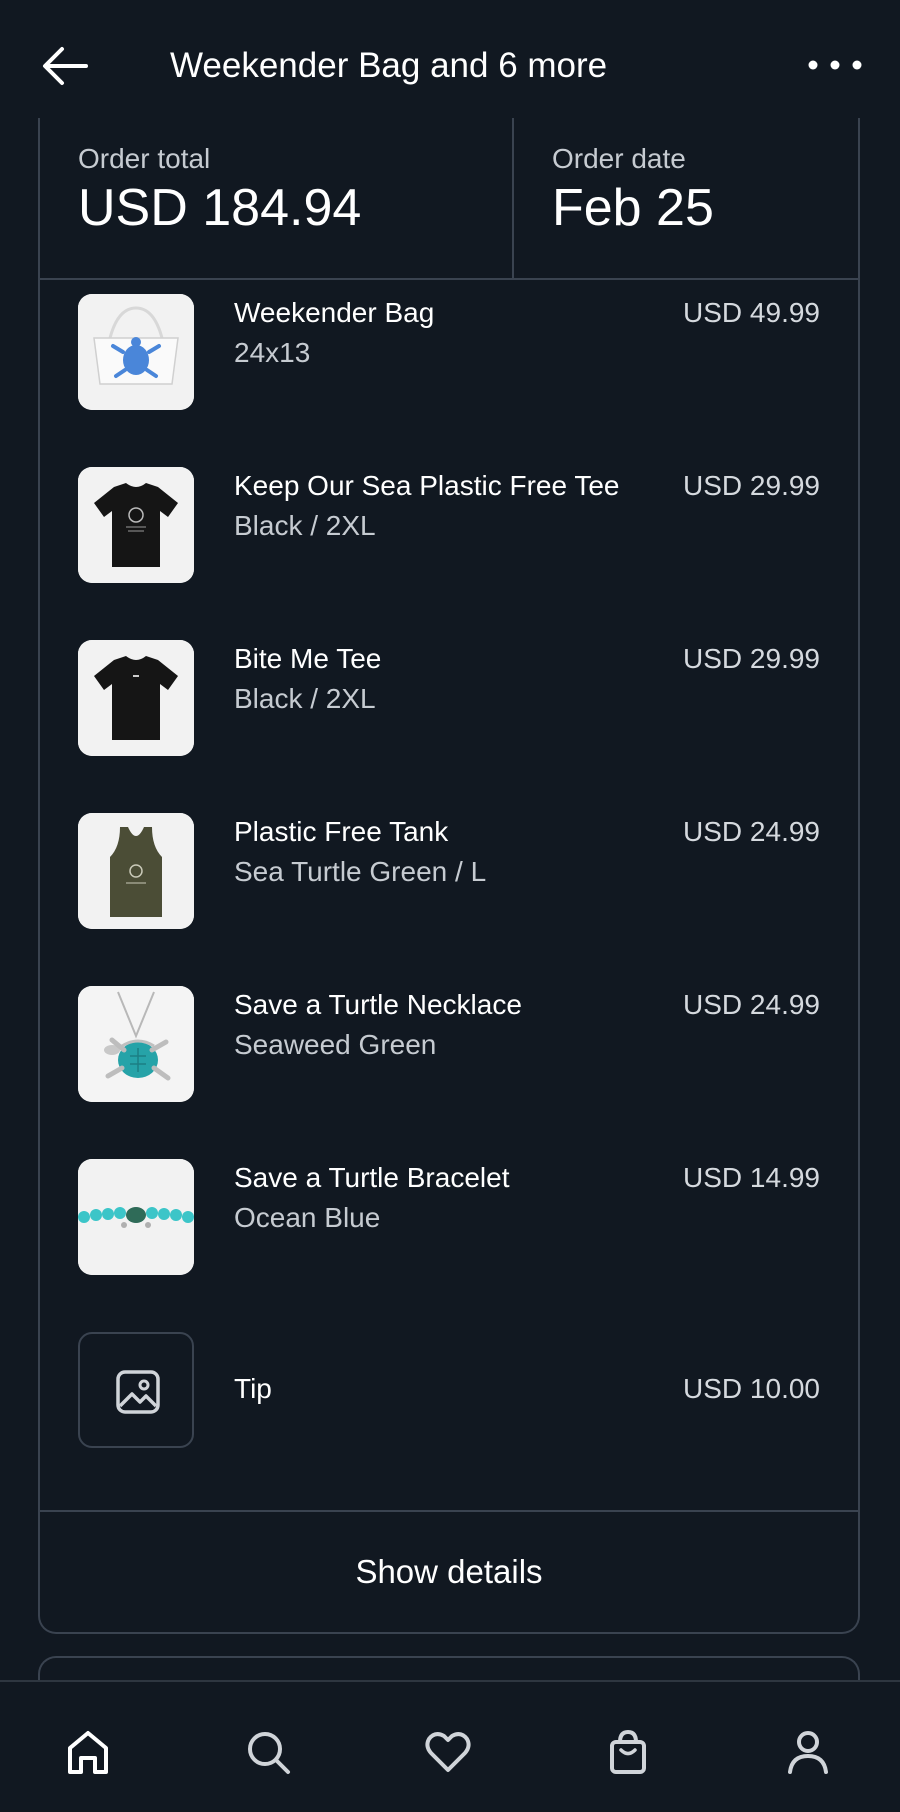 This screenshot has width=900, height=1812. What do you see at coordinates (307, 1217) in the screenshot?
I see `item-variant: Ocean Blue` at bounding box center [307, 1217].